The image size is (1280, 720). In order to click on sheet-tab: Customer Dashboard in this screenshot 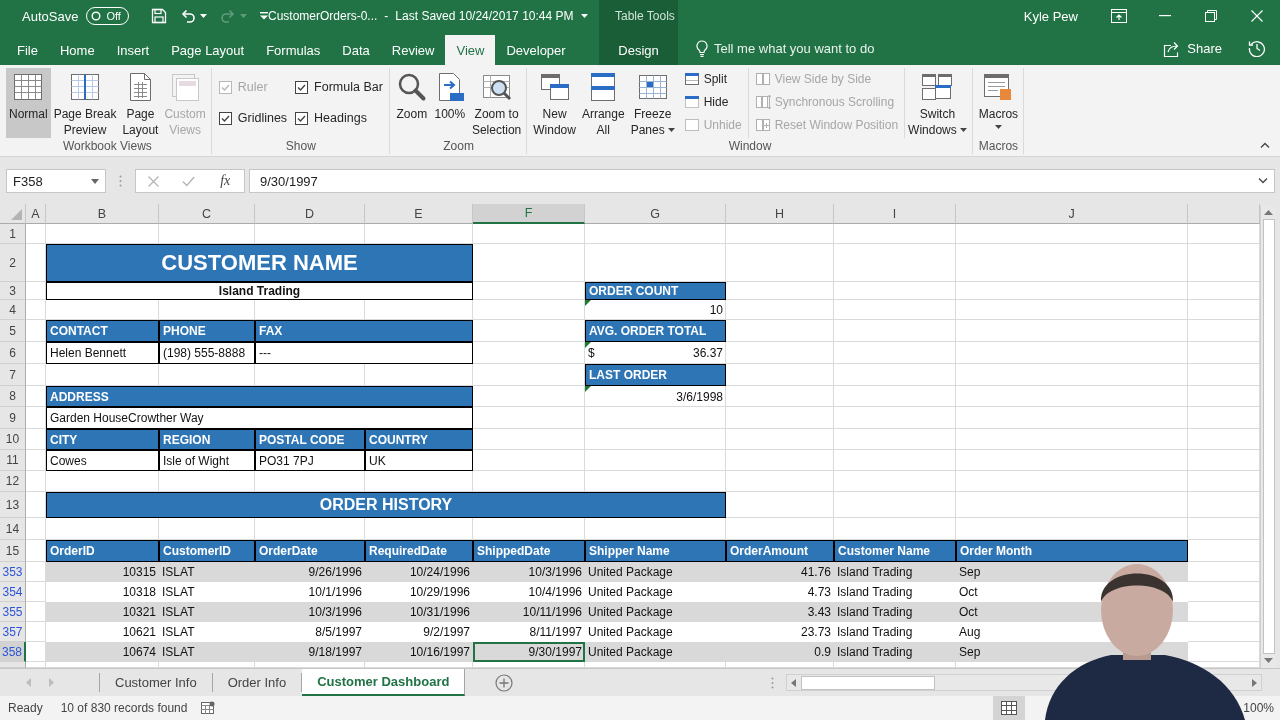, I will do `click(384, 682)`.